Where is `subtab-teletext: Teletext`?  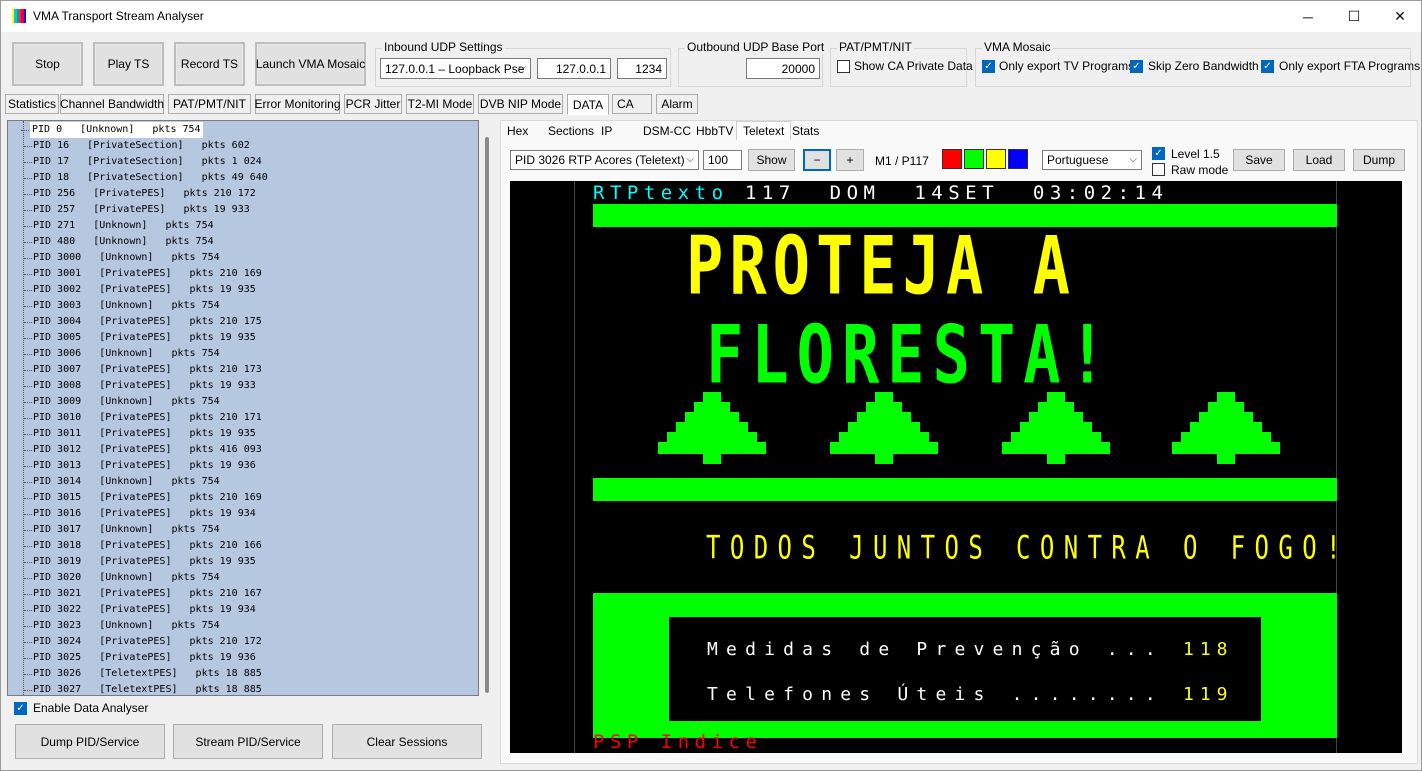
subtab-teletext: Teletext is located at coordinates (764, 130).